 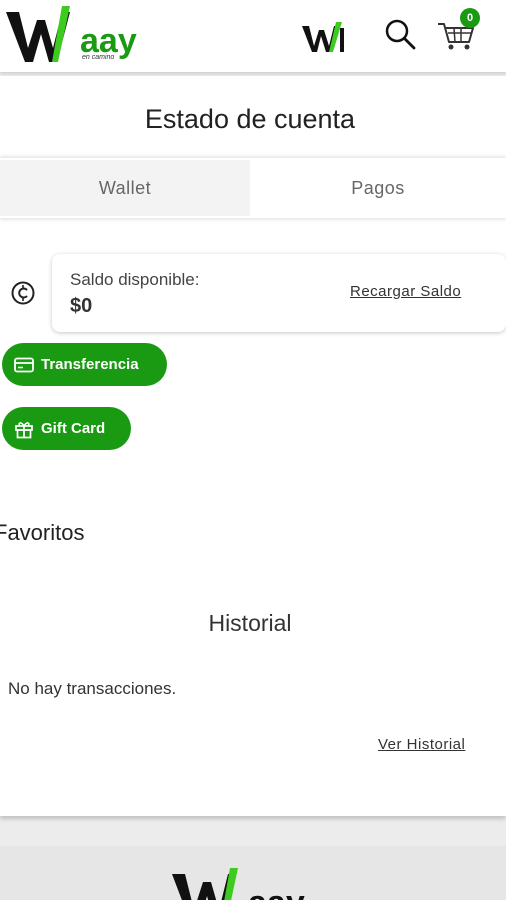 I want to click on cart-count-badge: 0, so click(x=470, y=18).